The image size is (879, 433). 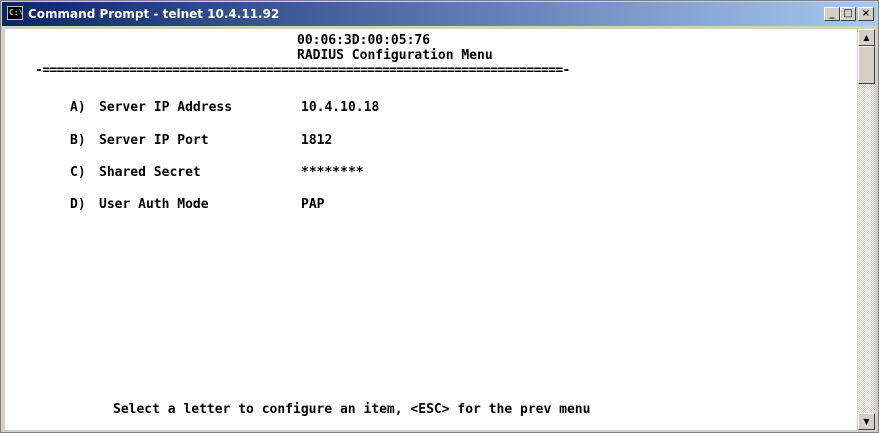 I want to click on scroll-thumb, so click(x=866, y=65).